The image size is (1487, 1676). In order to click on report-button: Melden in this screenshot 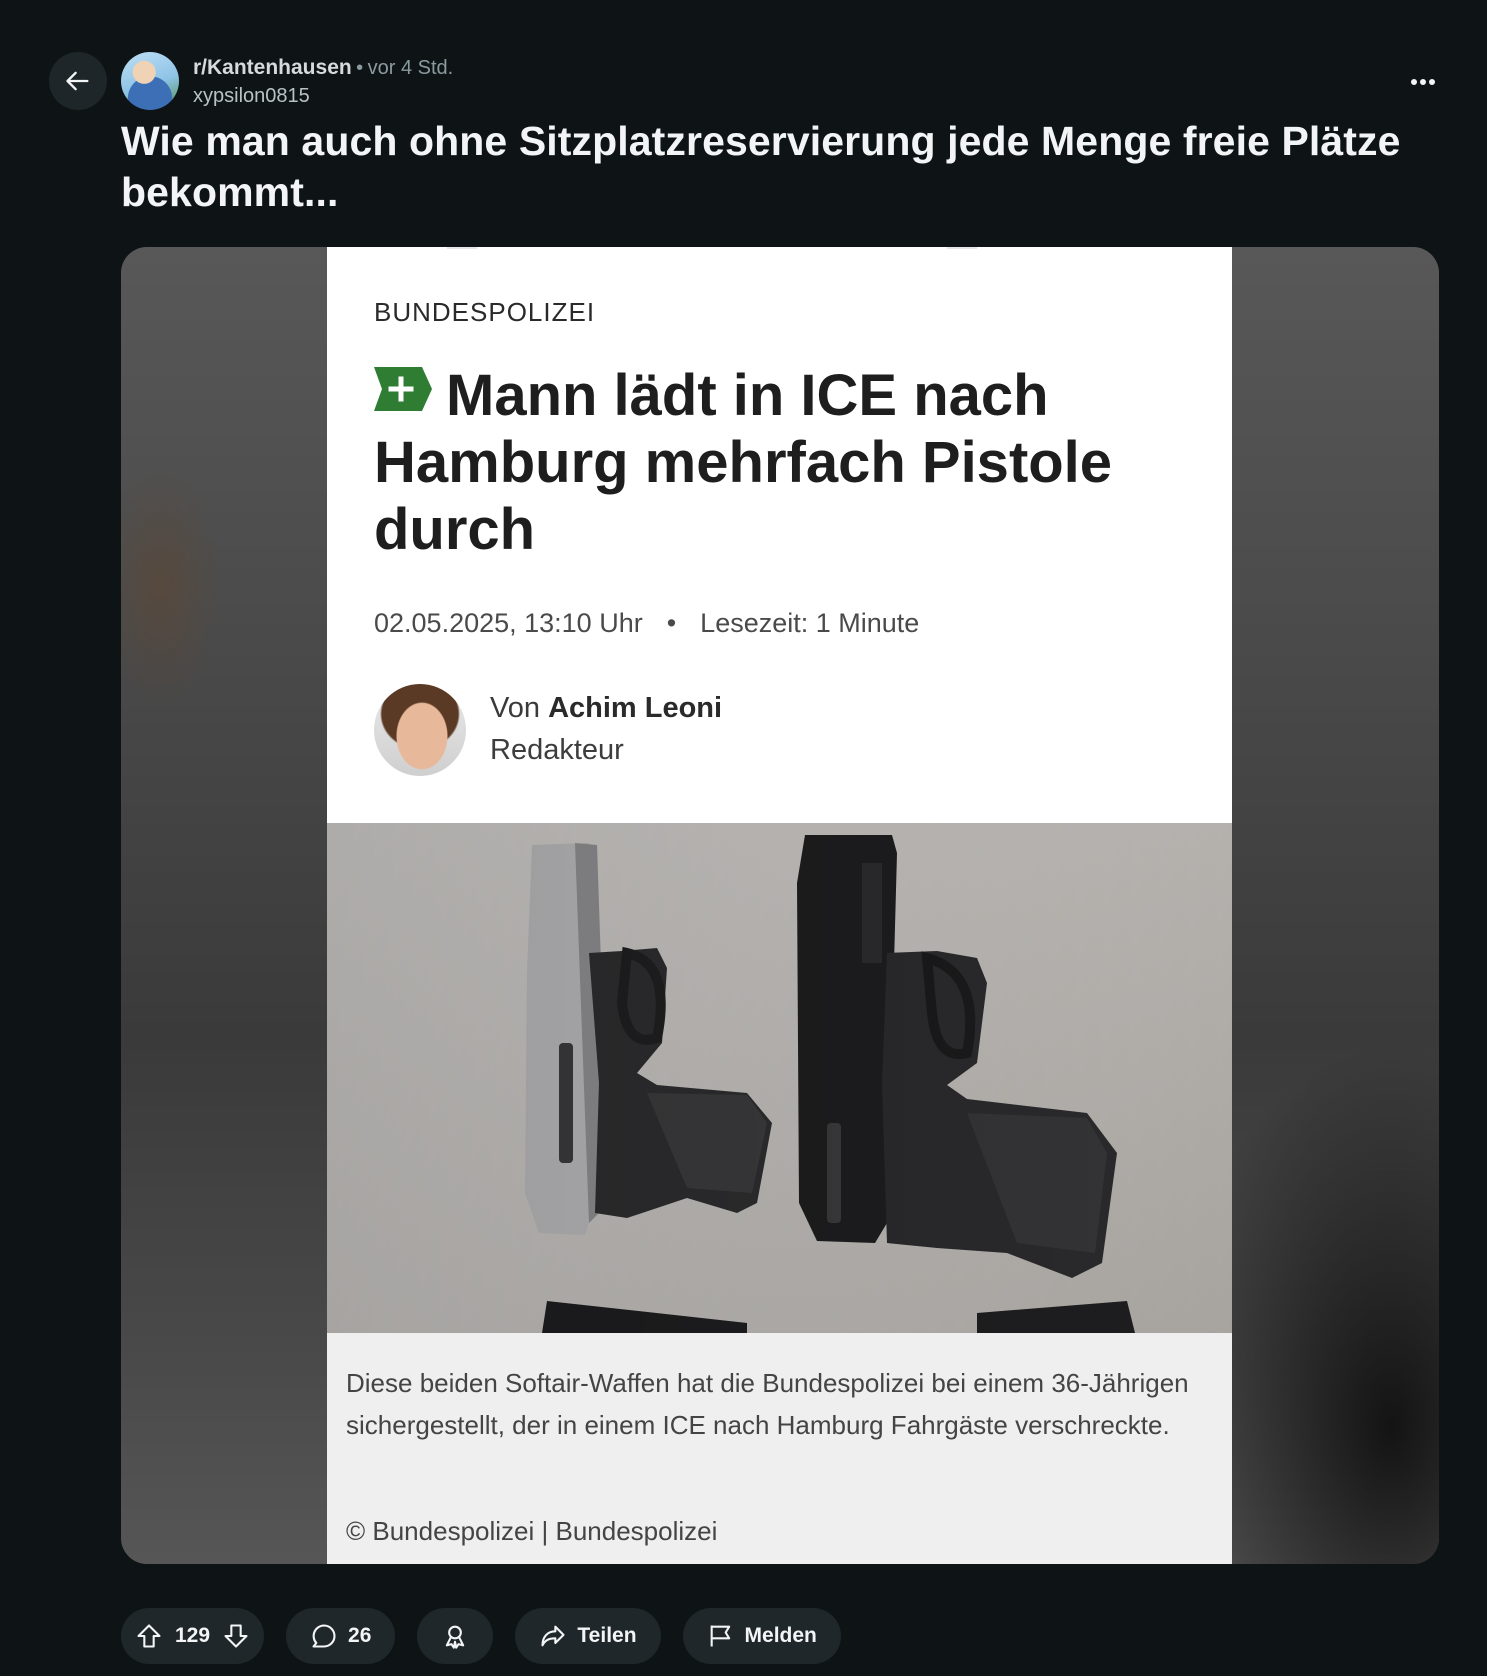, I will do `click(761, 1636)`.